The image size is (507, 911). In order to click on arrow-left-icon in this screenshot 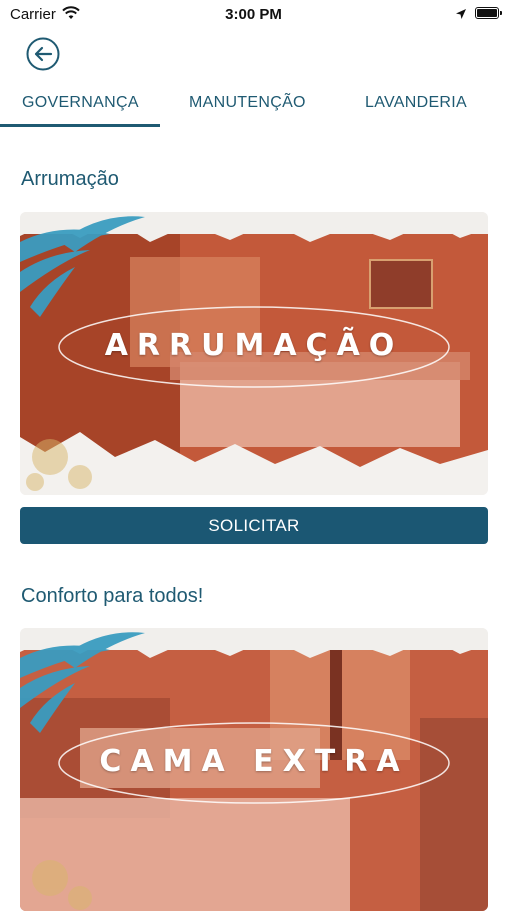, I will do `click(43, 54)`.